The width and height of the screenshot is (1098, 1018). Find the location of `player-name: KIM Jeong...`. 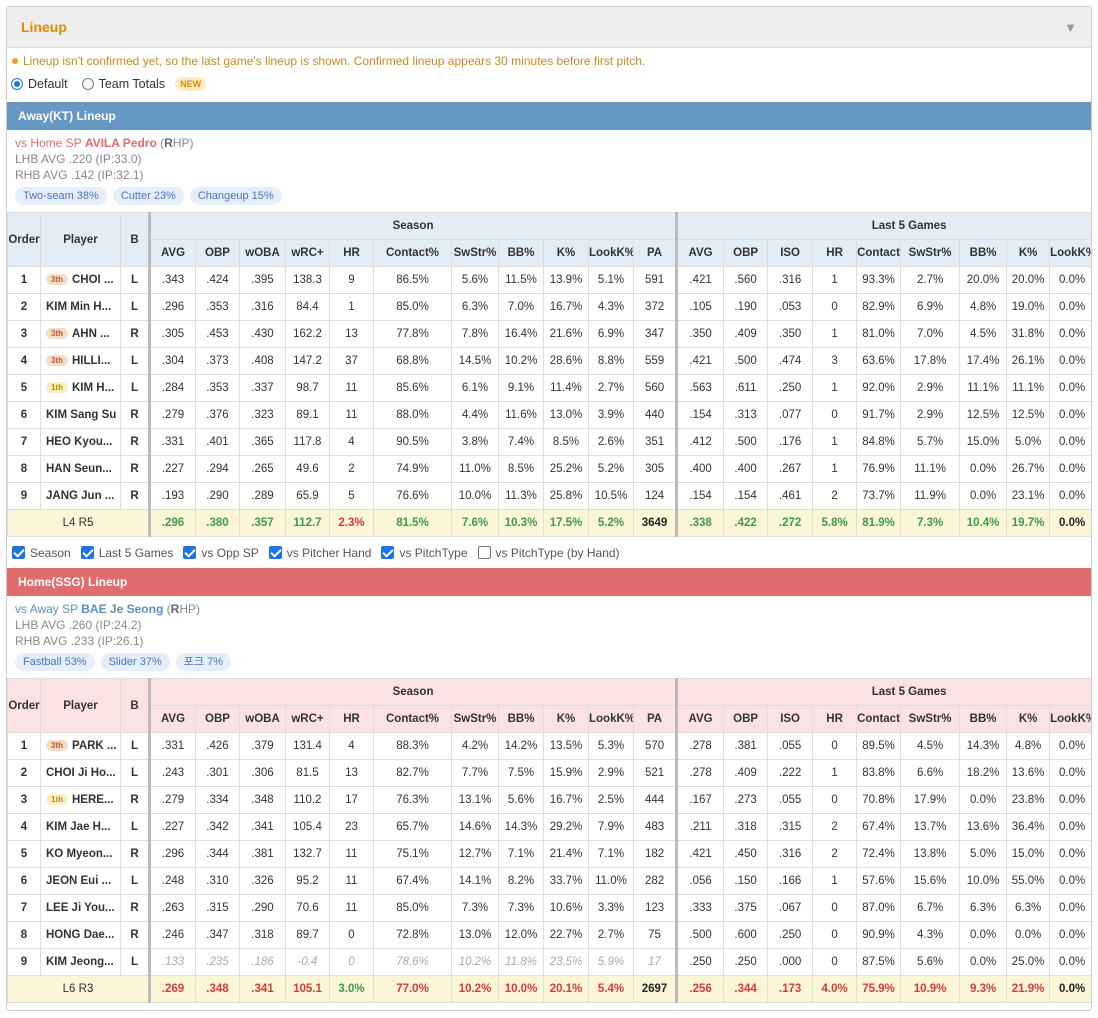

player-name: KIM Jeong... is located at coordinates (80, 962).